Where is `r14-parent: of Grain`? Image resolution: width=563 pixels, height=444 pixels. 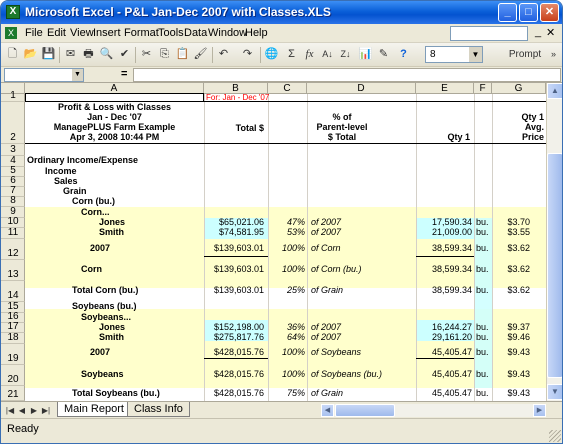 r14-parent: of Grain is located at coordinates (327, 290).